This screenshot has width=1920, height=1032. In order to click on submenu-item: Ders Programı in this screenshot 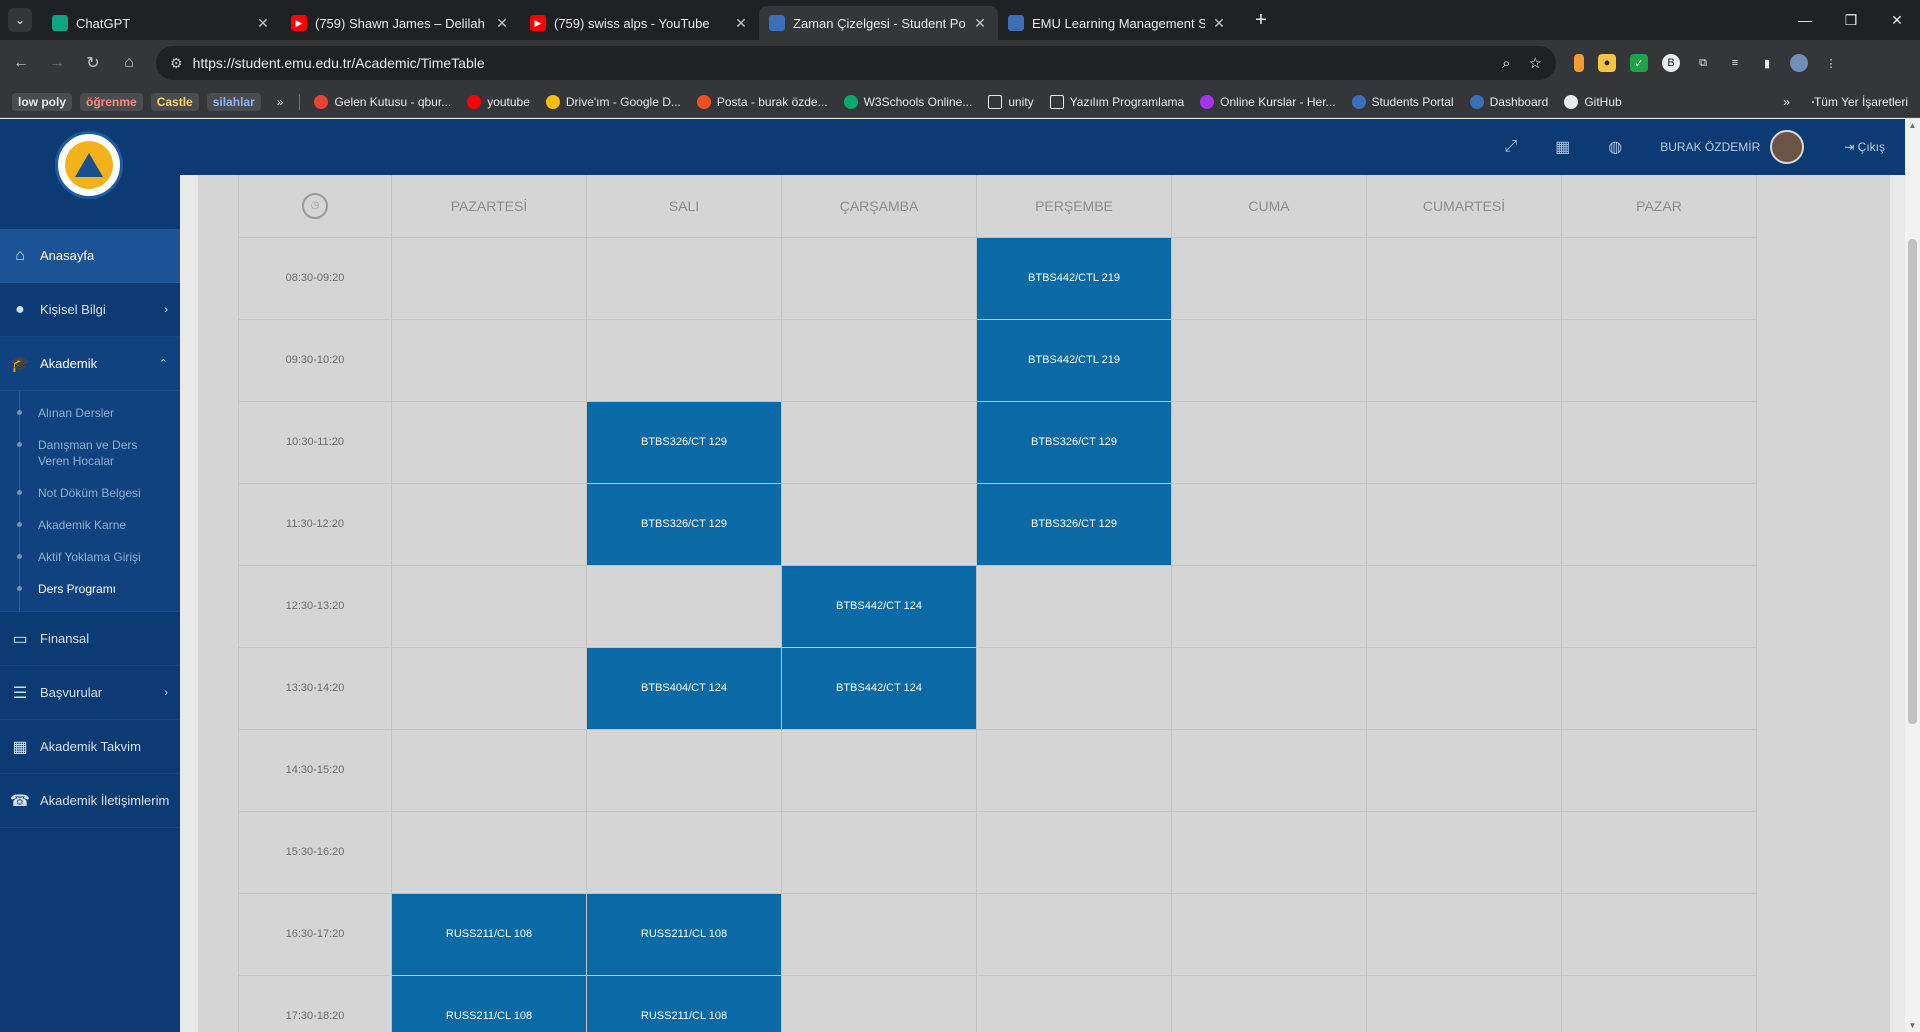, I will do `click(90, 589)`.